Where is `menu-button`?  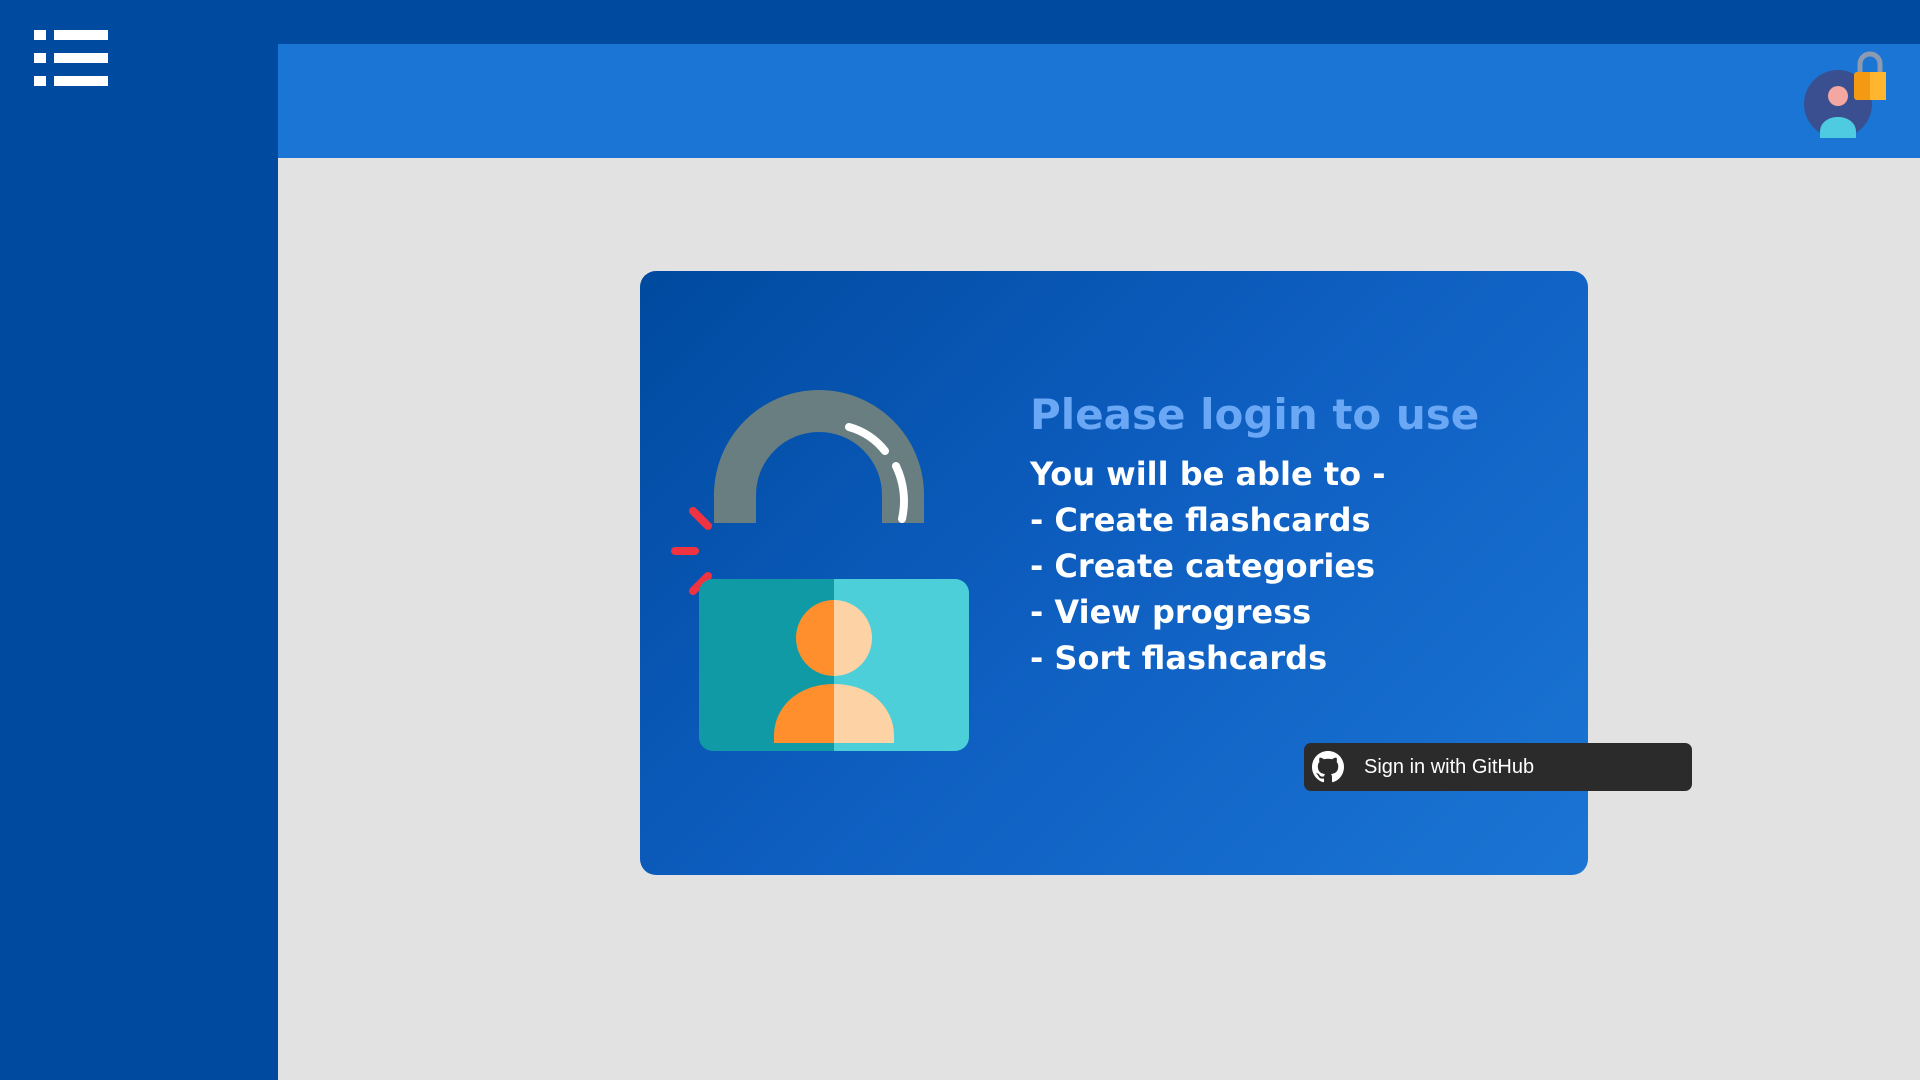 menu-button is located at coordinates (71, 58).